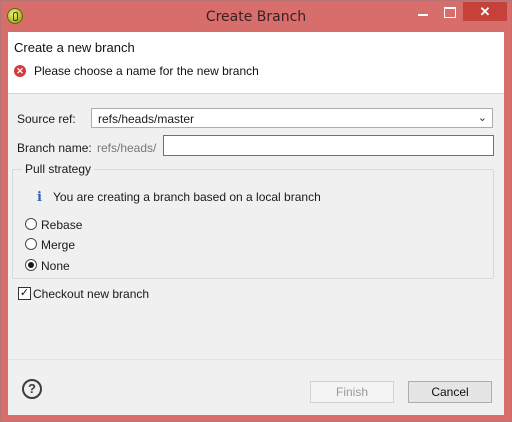 The width and height of the screenshot is (512, 422). What do you see at coordinates (61, 225) in the screenshot?
I see `rebase-radio-label: Rebase` at bounding box center [61, 225].